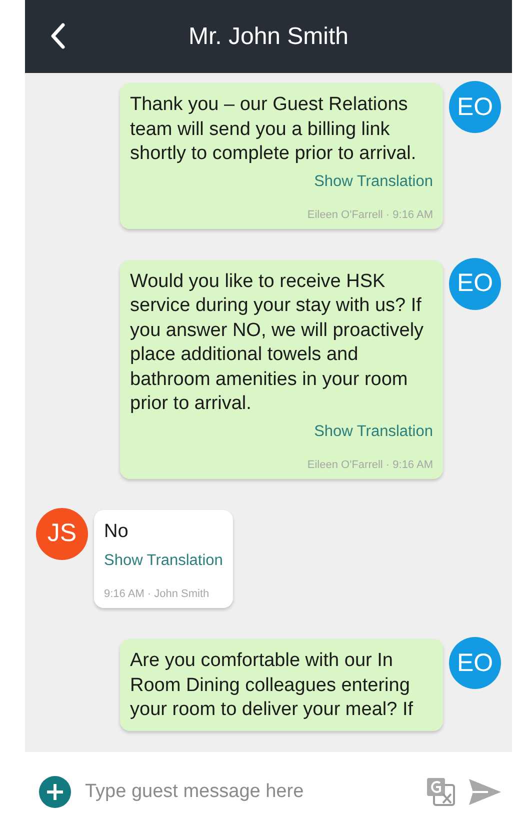 Image resolution: width=518 pixels, height=818 pixels. Describe the element at coordinates (117, 532) in the screenshot. I see `message-text: No` at that location.